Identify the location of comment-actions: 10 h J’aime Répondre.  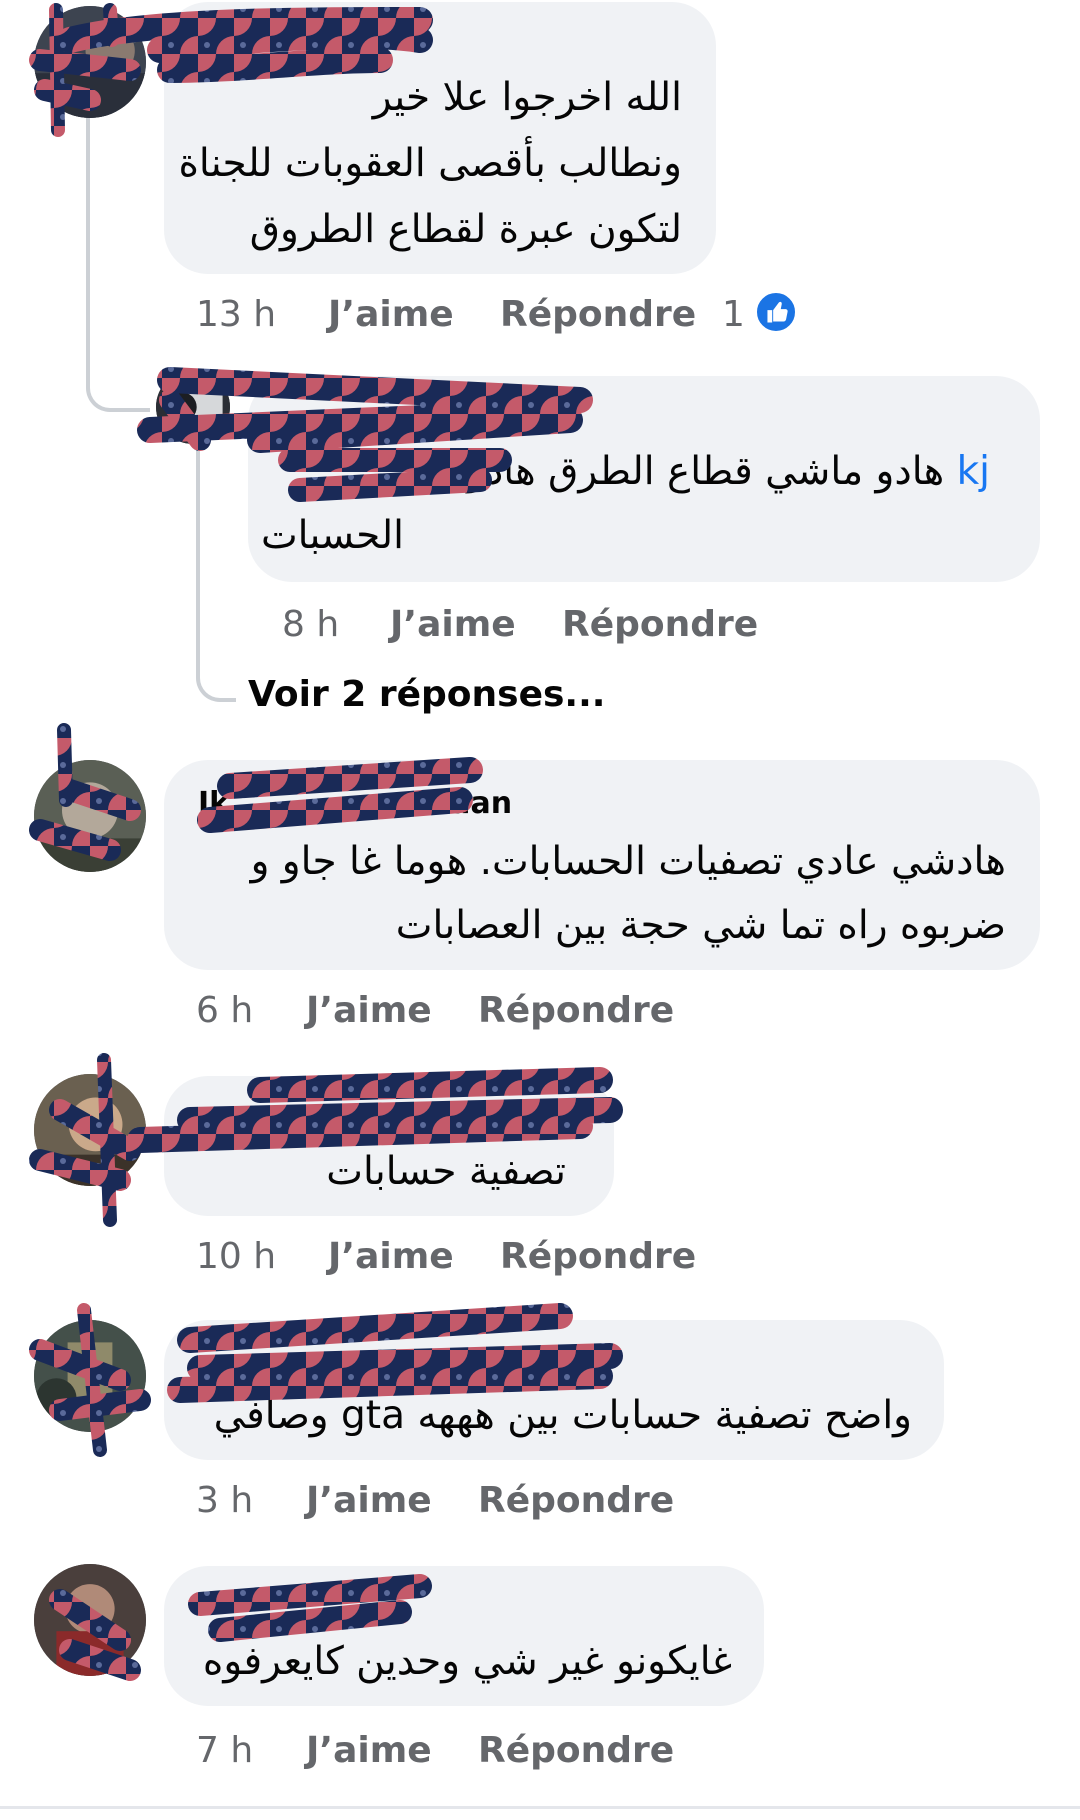
(446, 1259).